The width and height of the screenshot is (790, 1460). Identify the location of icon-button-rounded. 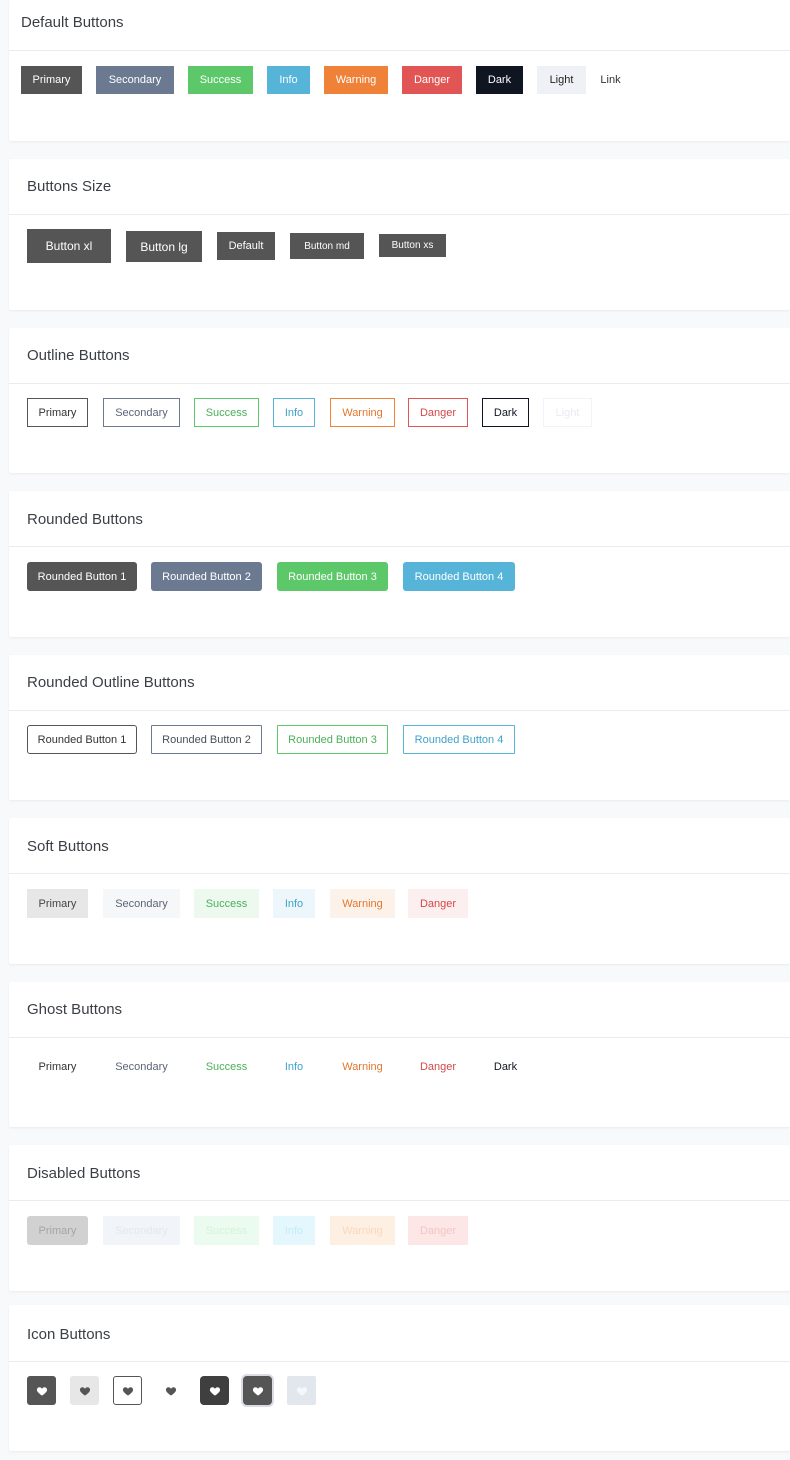
(214, 1390).